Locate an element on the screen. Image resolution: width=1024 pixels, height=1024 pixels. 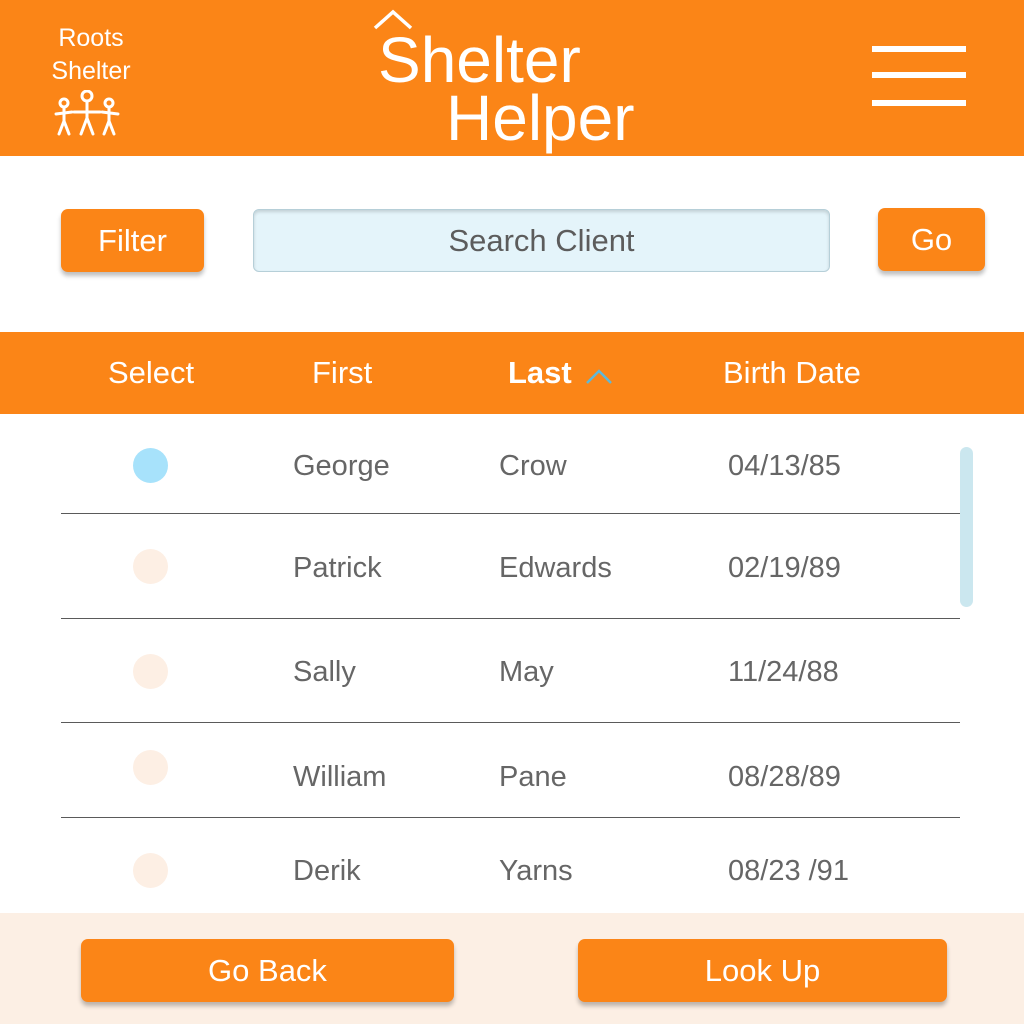
go-button: Go is located at coordinates (931, 239).